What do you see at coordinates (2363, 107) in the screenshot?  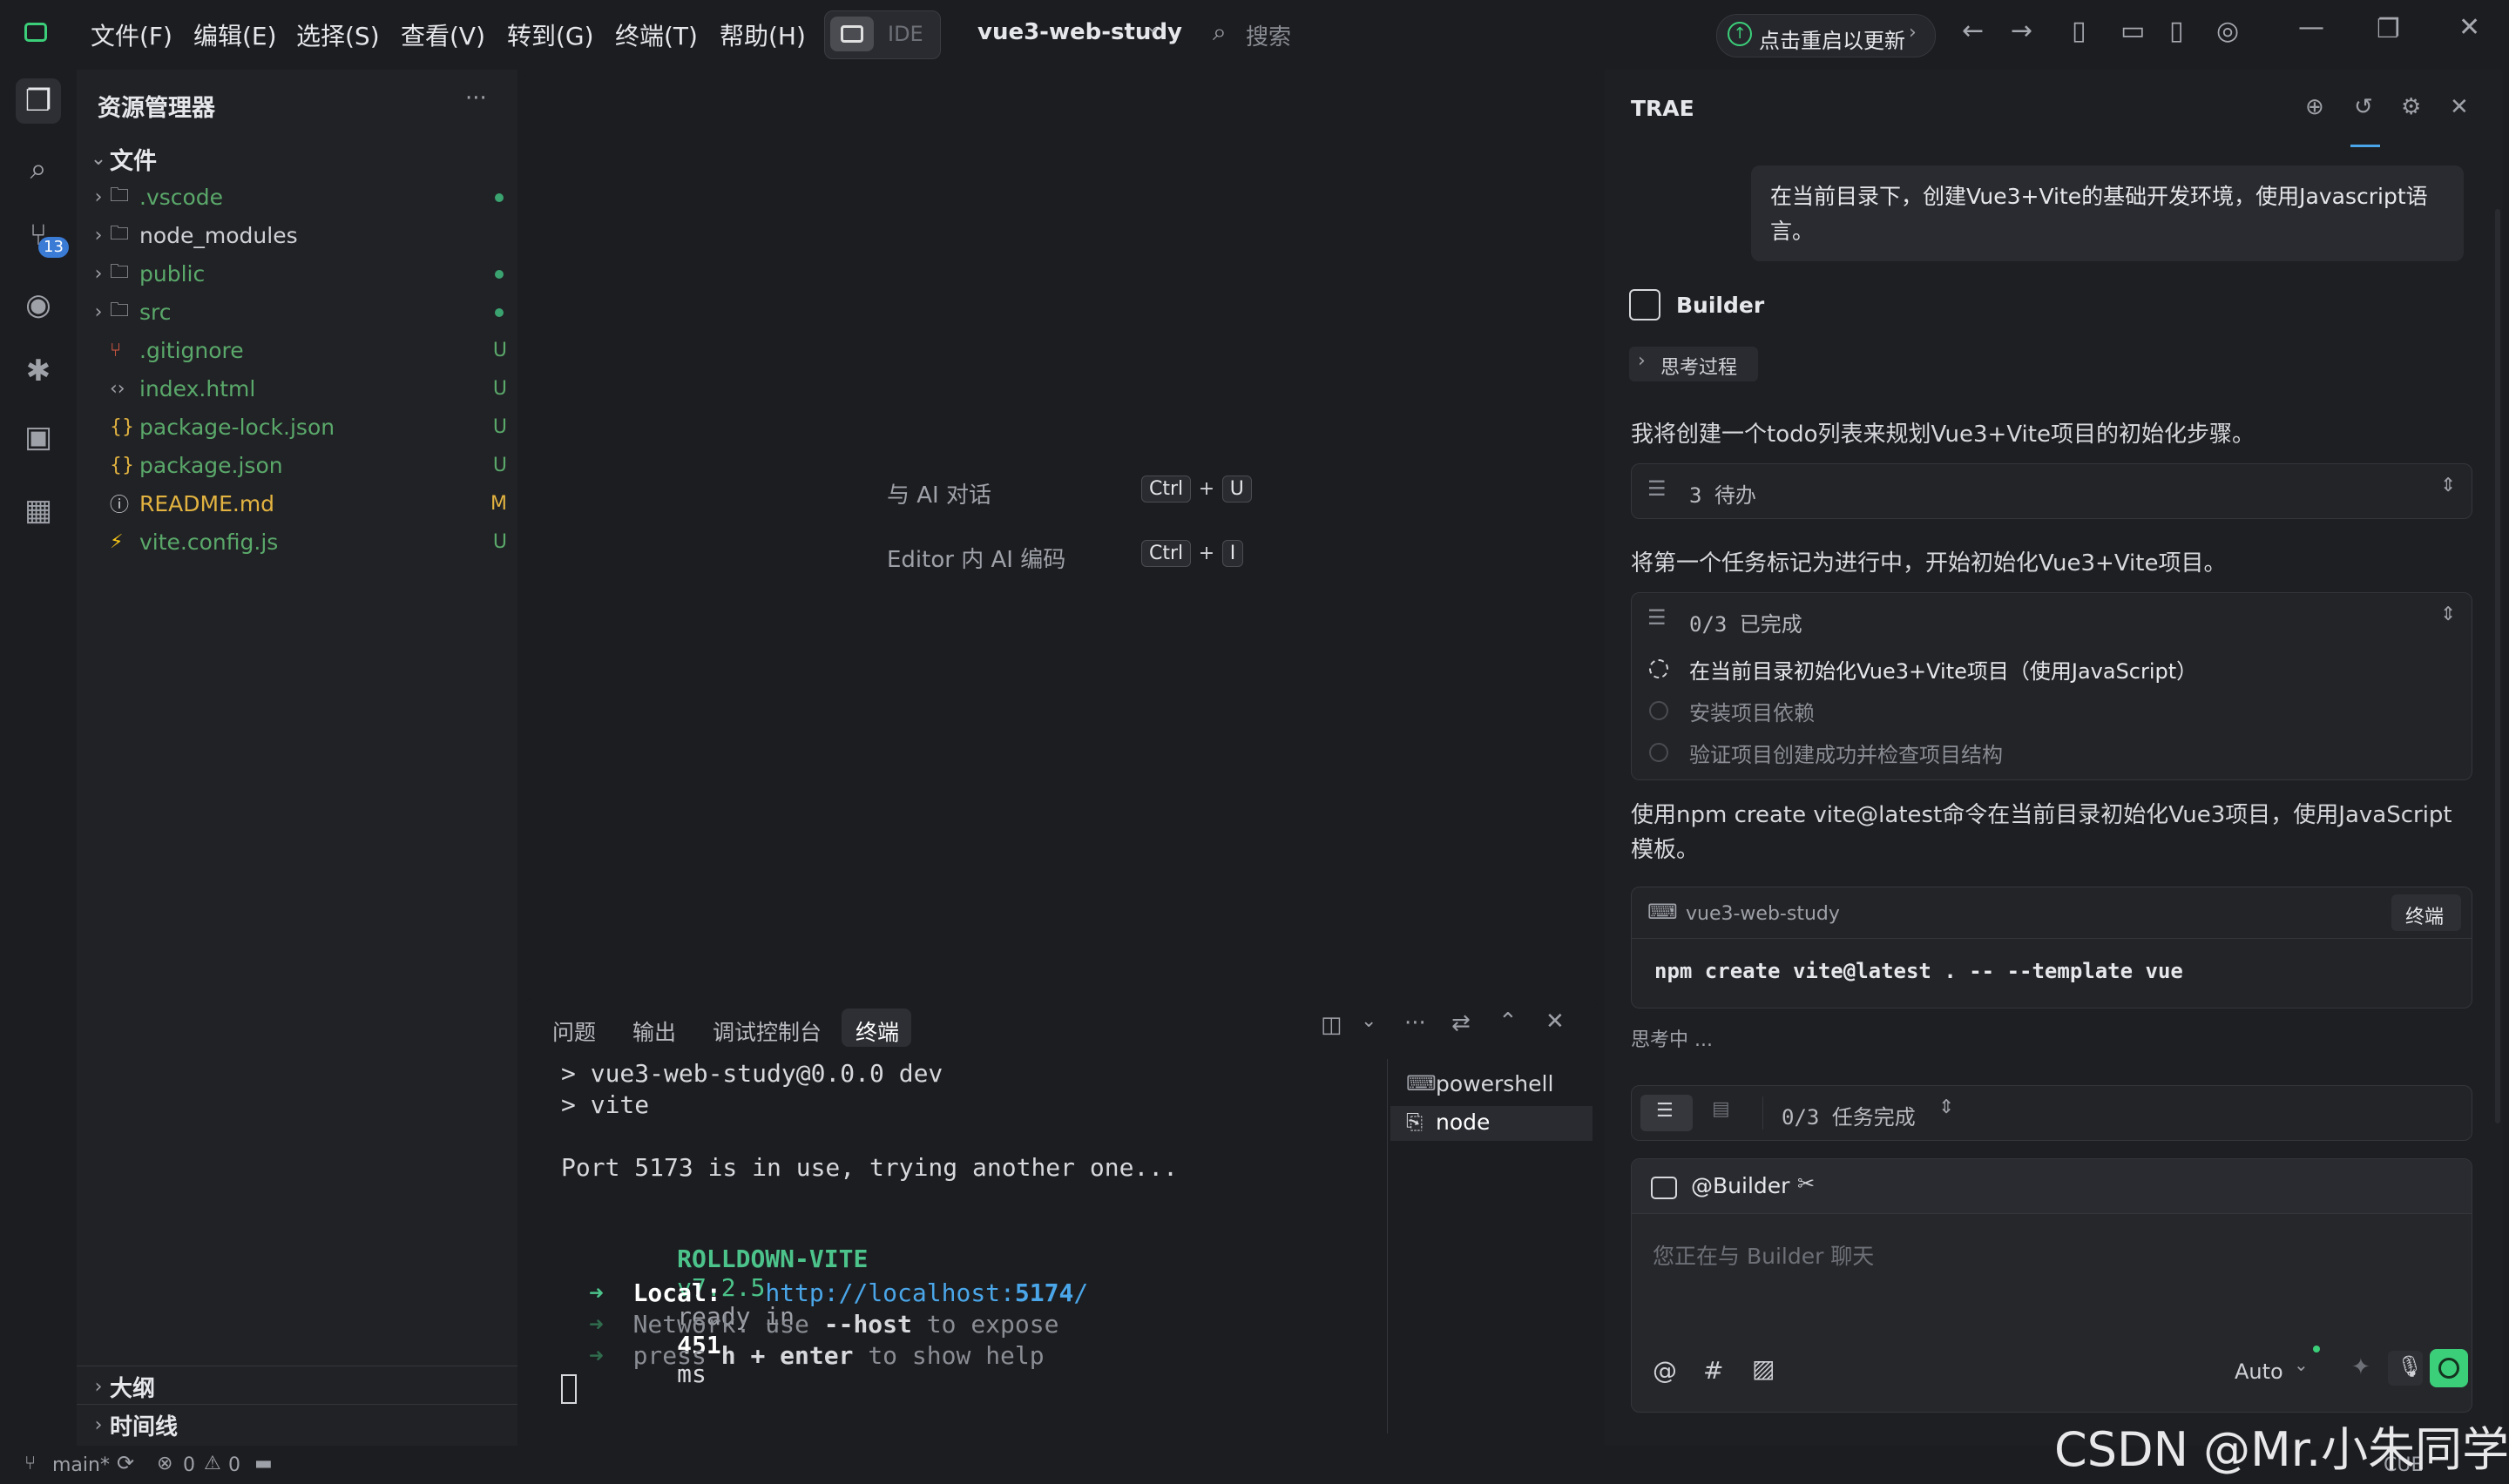 I see `history-icon: ↺` at bounding box center [2363, 107].